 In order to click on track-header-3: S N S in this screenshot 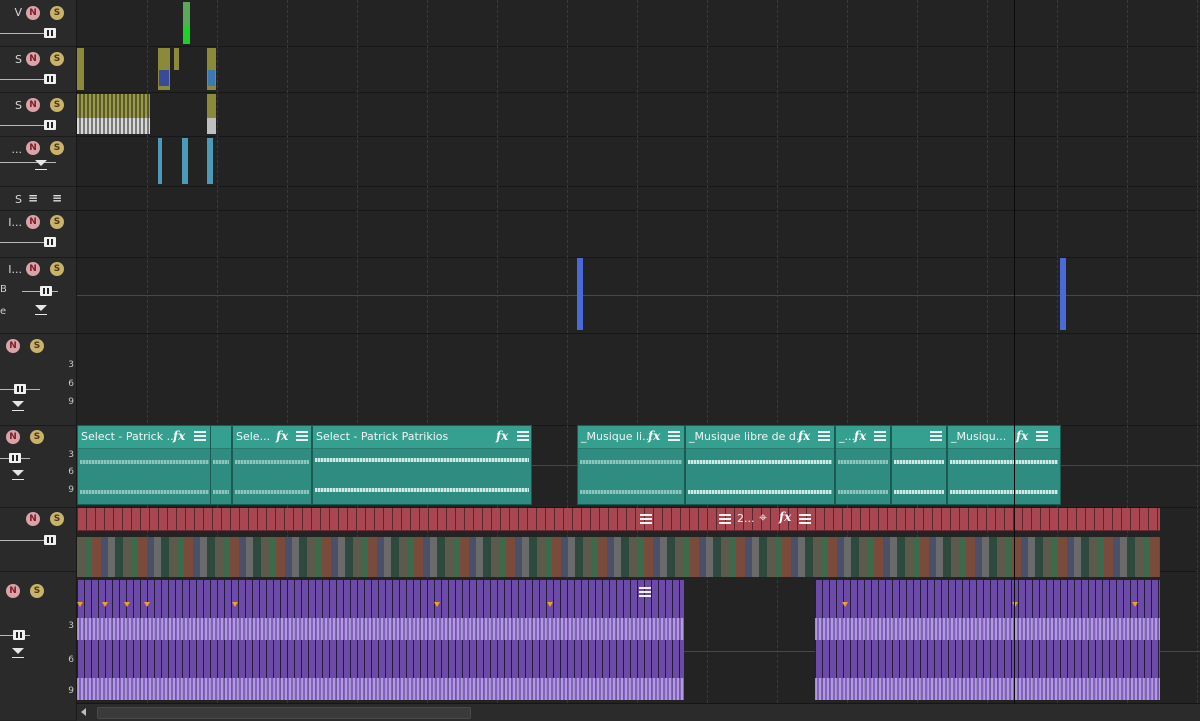, I will do `click(38, 114)`.